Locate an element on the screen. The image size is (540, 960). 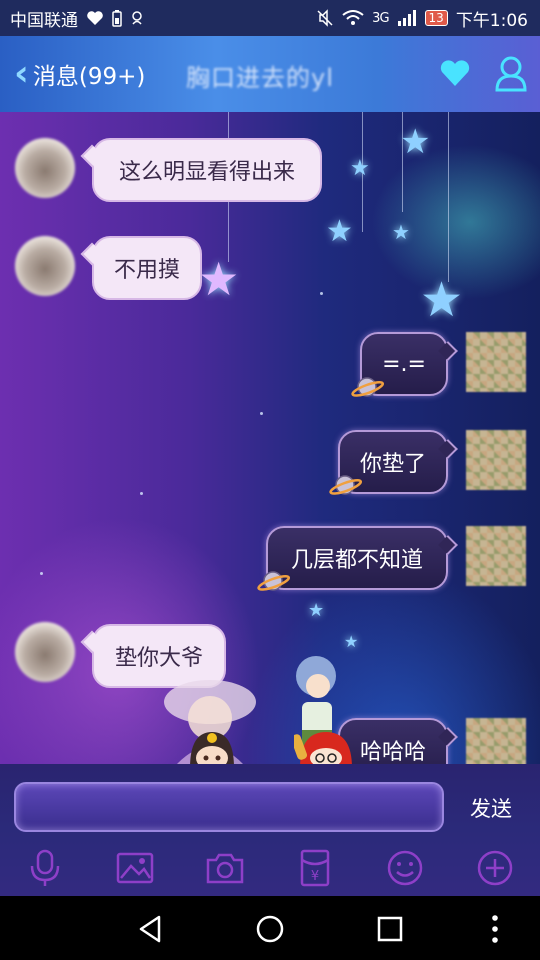
signal-icon is located at coordinates (406, 18).